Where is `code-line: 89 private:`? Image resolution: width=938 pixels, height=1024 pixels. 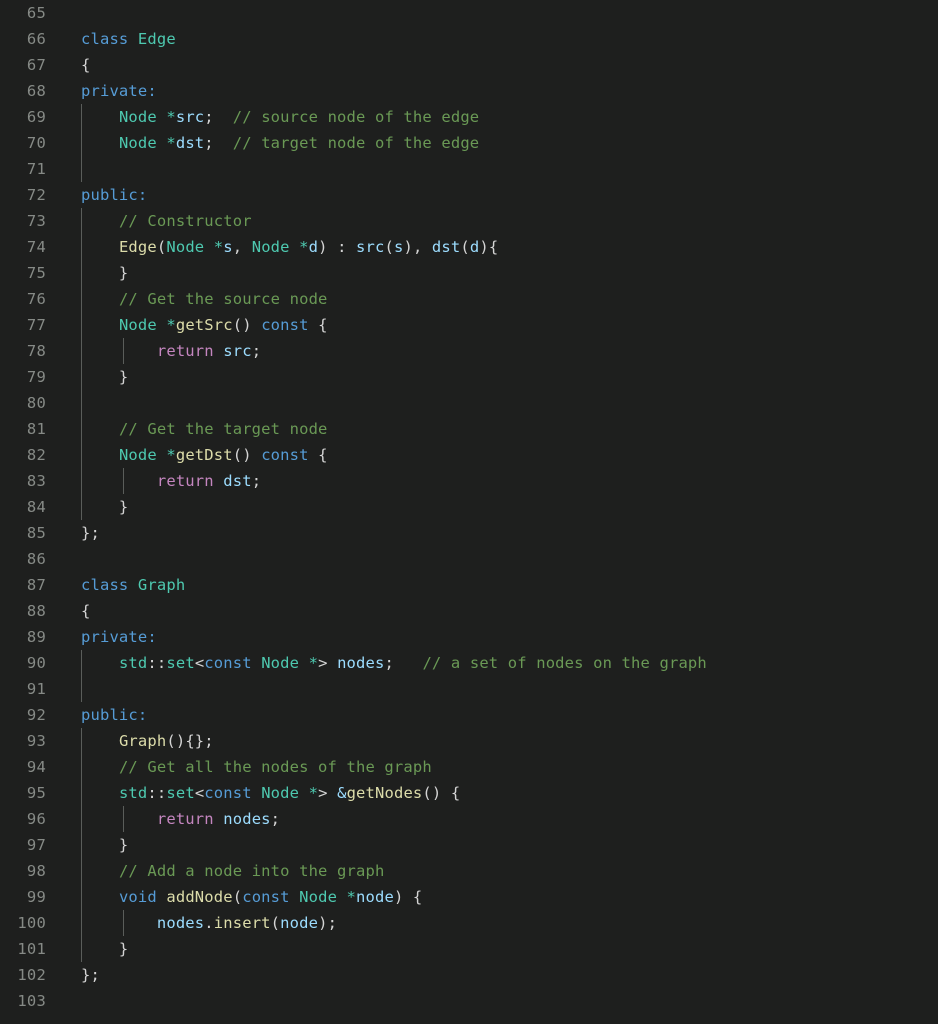
code-line: 89 private: is located at coordinates (469, 637).